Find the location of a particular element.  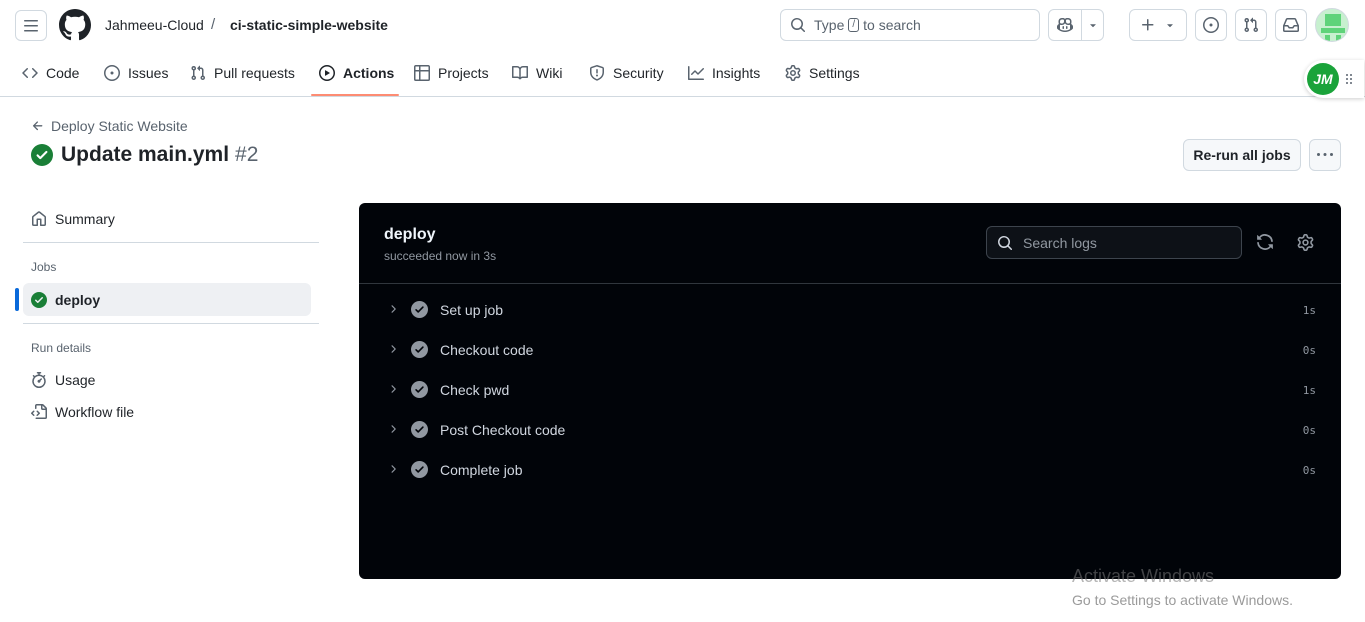

tab-wiki: Wiki is located at coordinates (537, 73).